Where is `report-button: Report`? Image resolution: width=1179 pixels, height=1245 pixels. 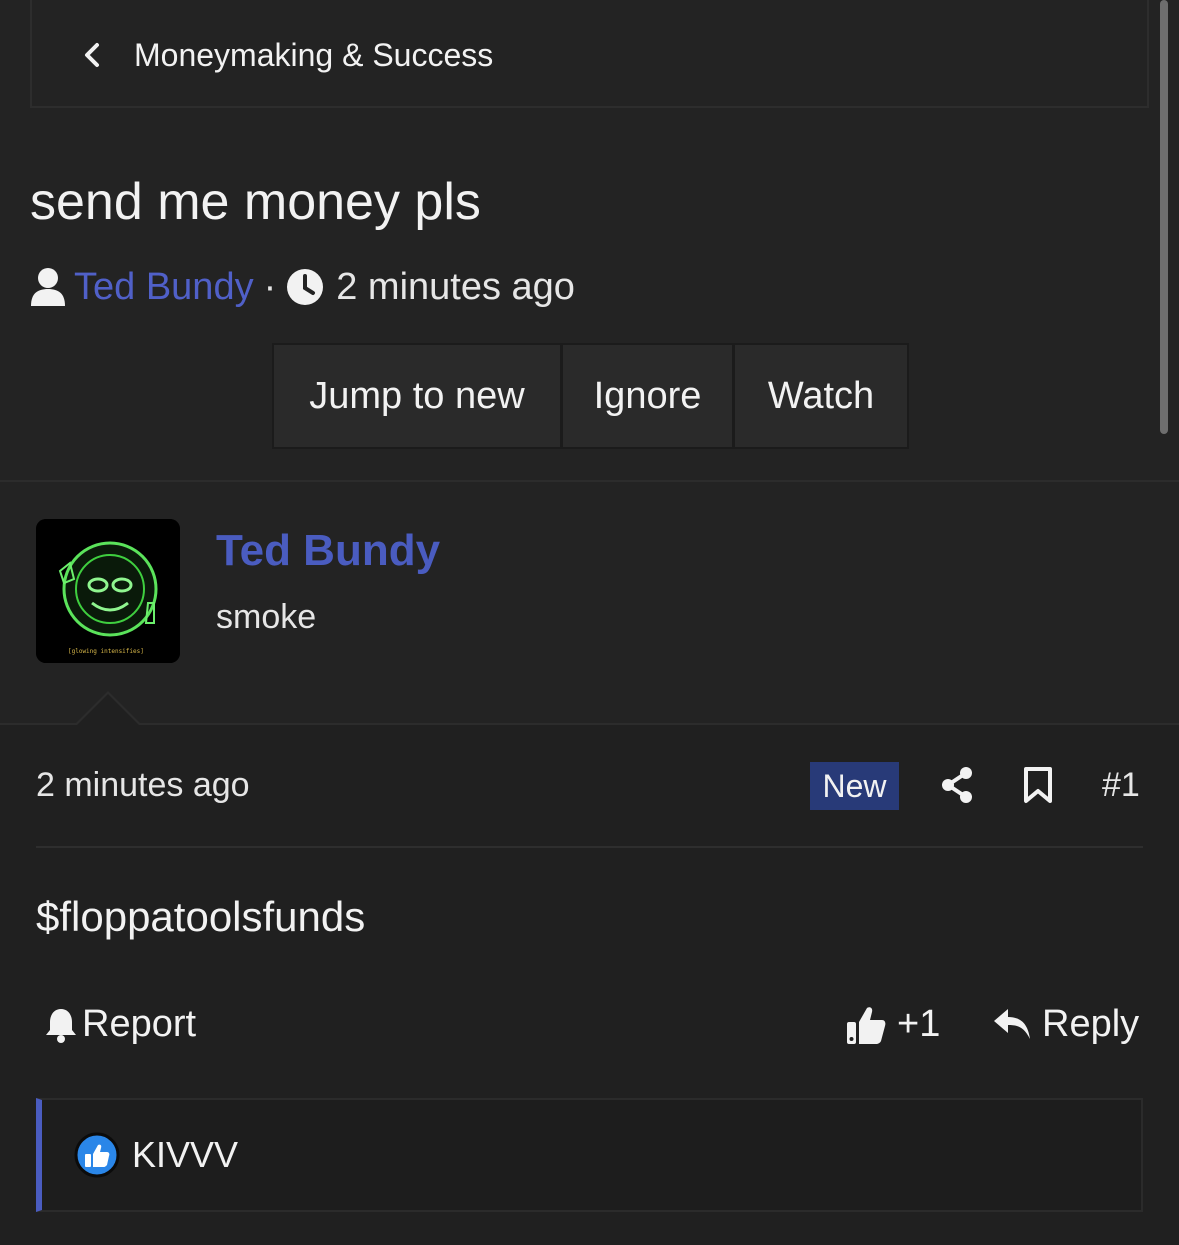
report-button: Report is located at coordinates (120, 1024).